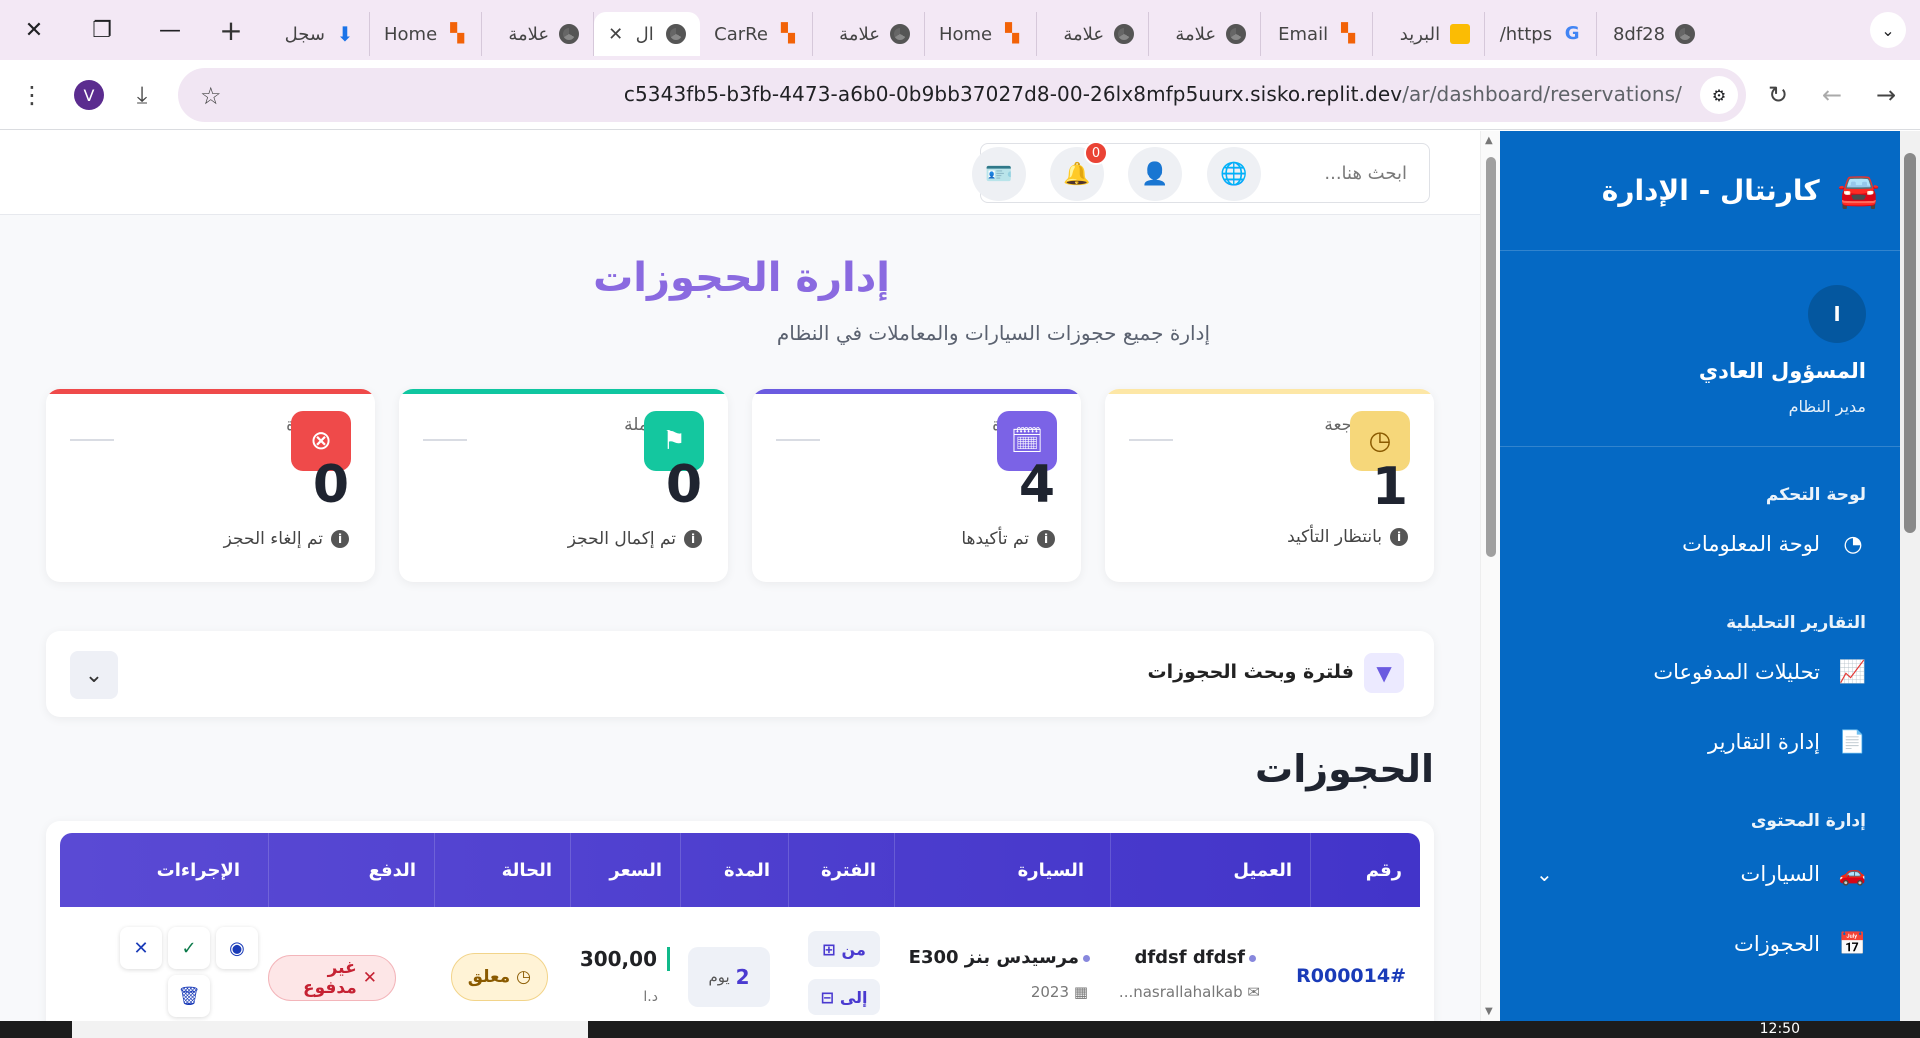 The width and height of the screenshot is (1920, 1038). I want to click on browser-tab: /https G, so click(1541, 34).